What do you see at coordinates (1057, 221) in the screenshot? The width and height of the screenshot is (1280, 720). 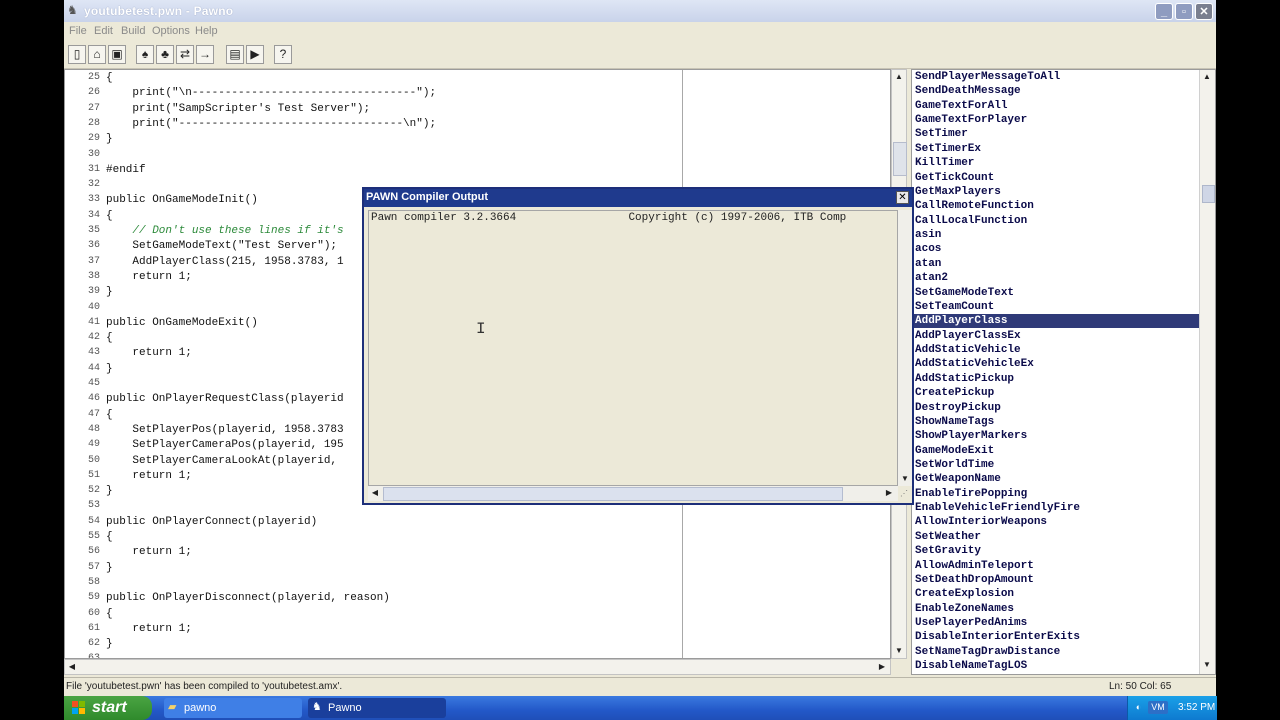 I see `function-list-item: CallLocalFunction` at bounding box center [1057, 221].